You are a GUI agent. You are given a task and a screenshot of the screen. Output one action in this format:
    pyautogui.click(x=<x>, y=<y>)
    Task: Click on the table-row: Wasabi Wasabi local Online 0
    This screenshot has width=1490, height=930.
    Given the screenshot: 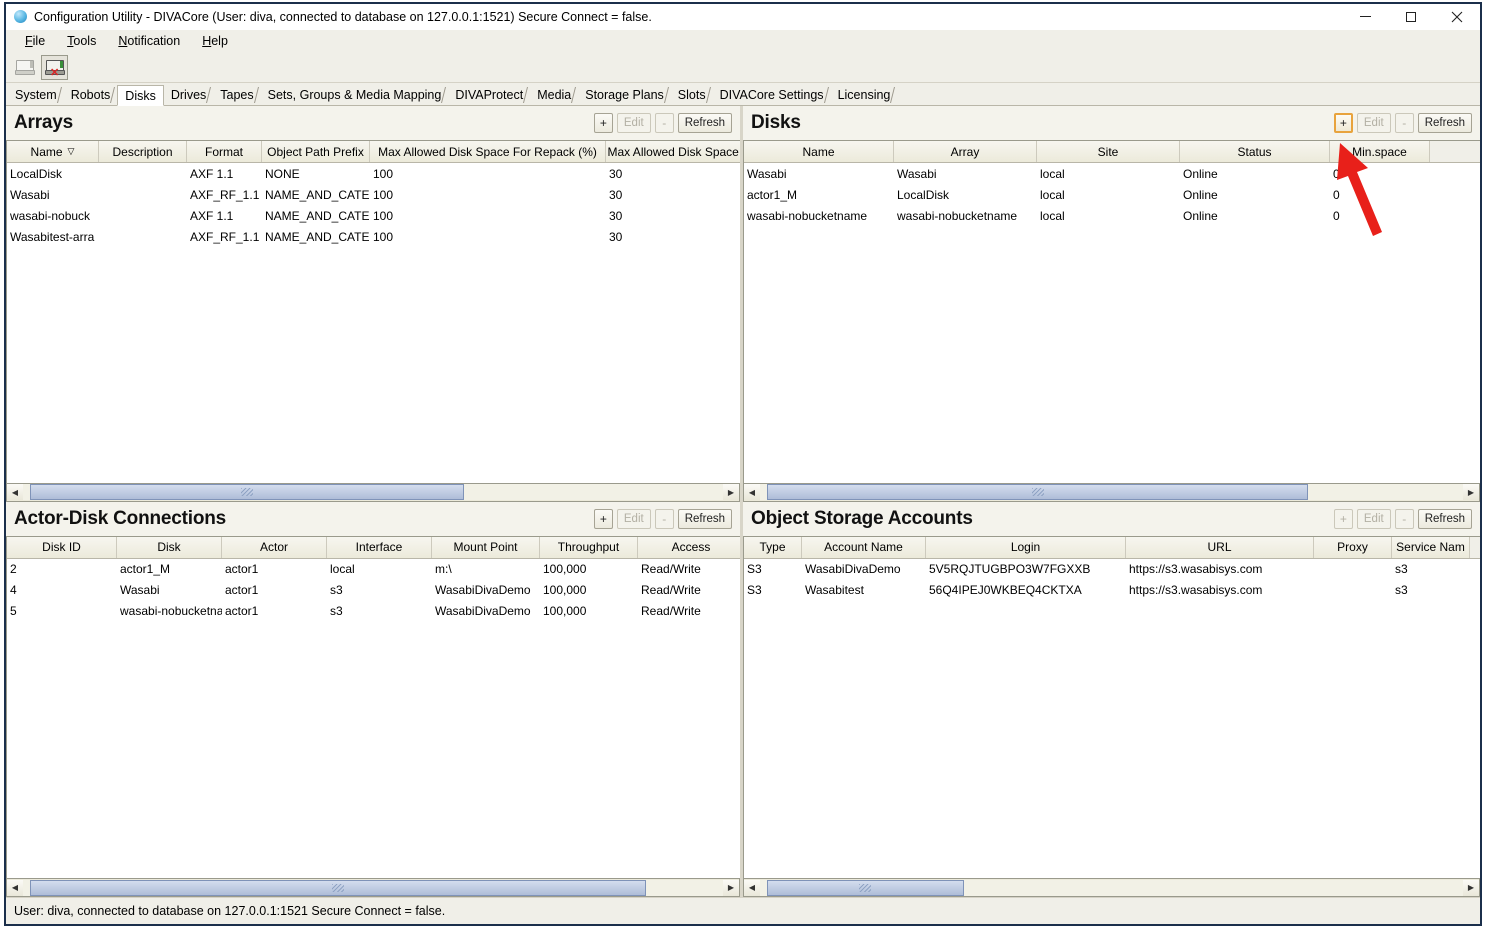 What is the action you would take?
    pyautogui.click(x=1112, y=173)
    